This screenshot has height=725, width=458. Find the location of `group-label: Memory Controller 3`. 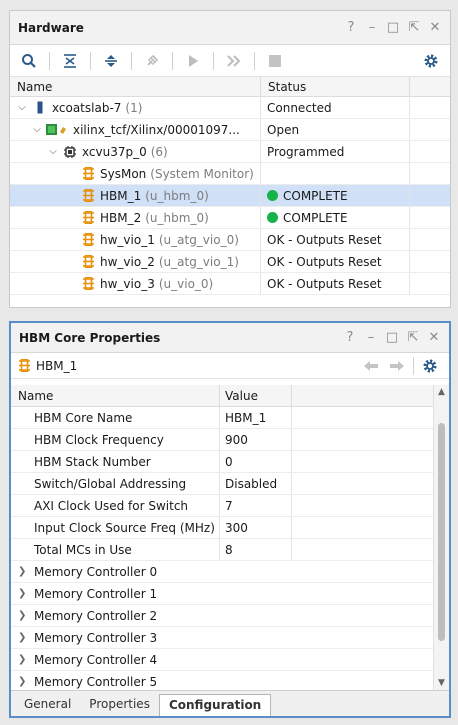

group-label: Memory Controller 3 is located at coordinates (96, 637).